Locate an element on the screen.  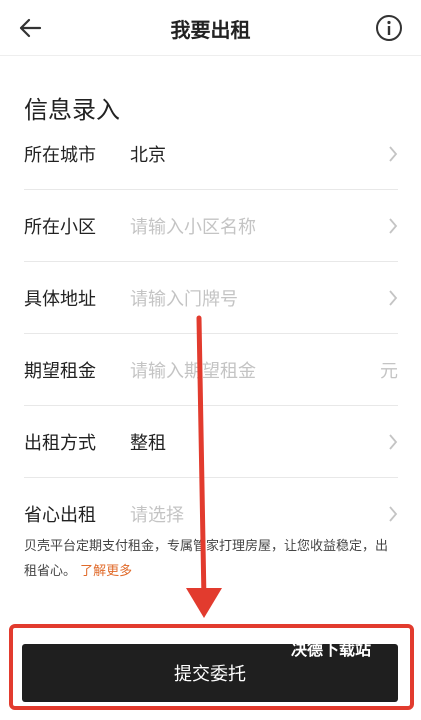
address-input: 请输入门牌号 is located at coordinates (253, 298).